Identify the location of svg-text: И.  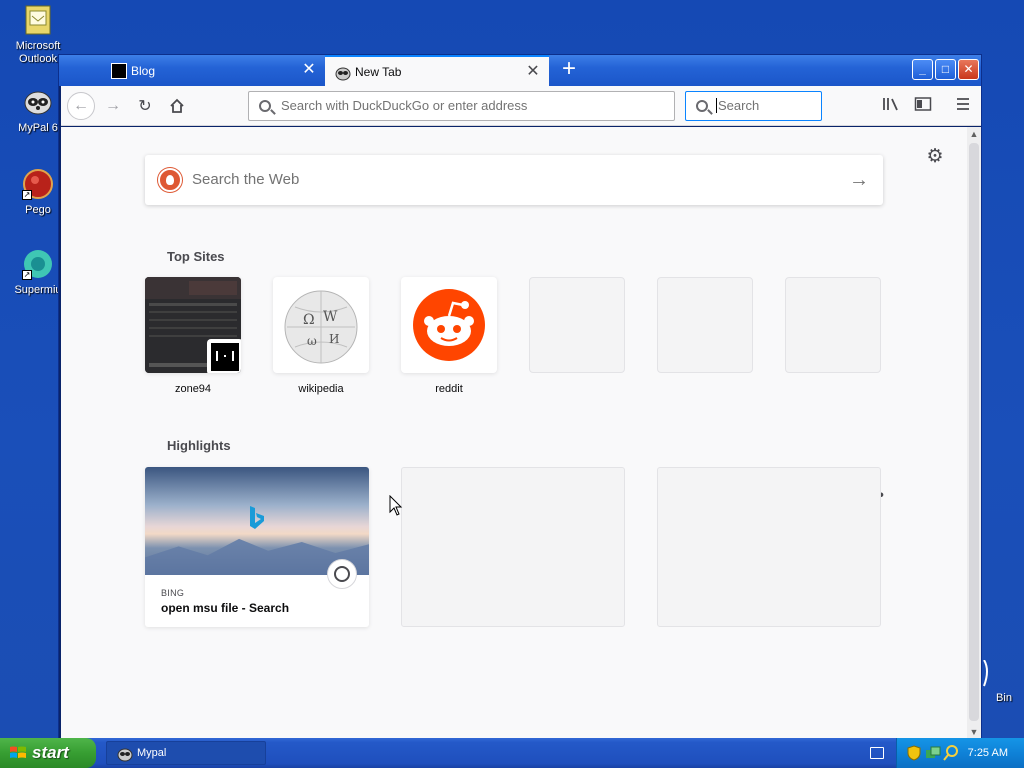
(334, 339).